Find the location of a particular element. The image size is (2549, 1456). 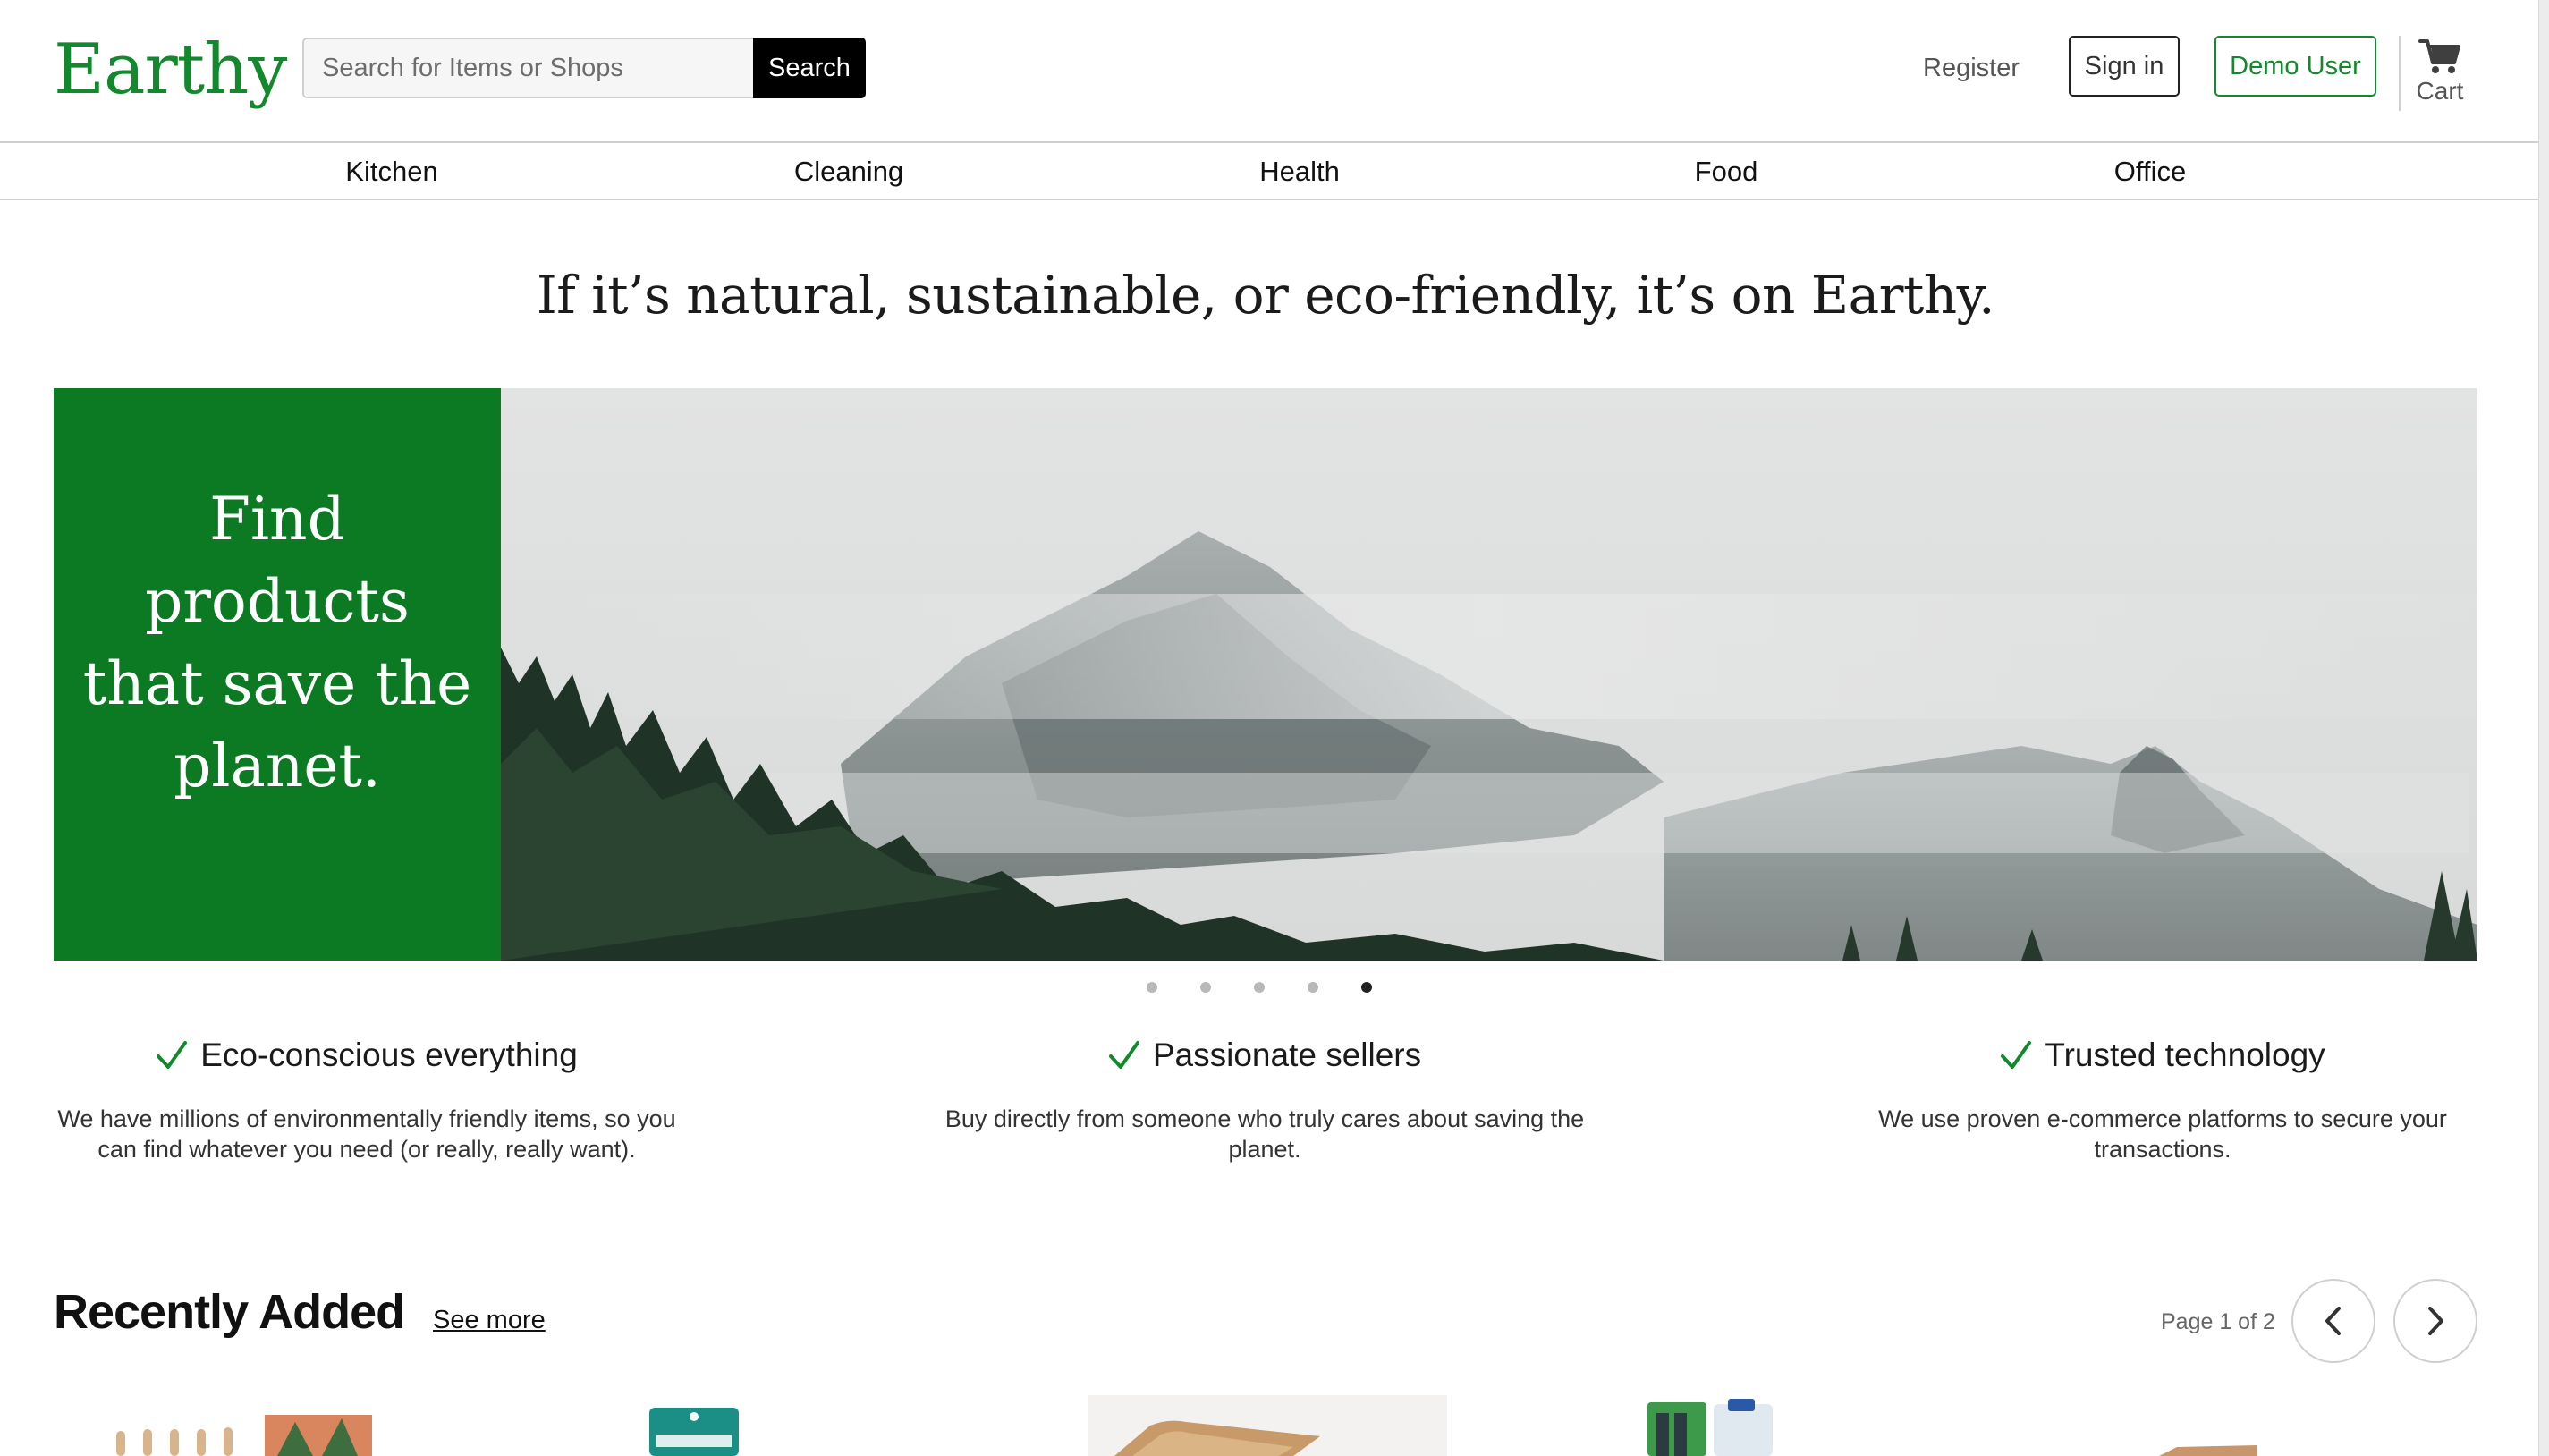

product-image-towel-package is located at coordinates (694, 1432).